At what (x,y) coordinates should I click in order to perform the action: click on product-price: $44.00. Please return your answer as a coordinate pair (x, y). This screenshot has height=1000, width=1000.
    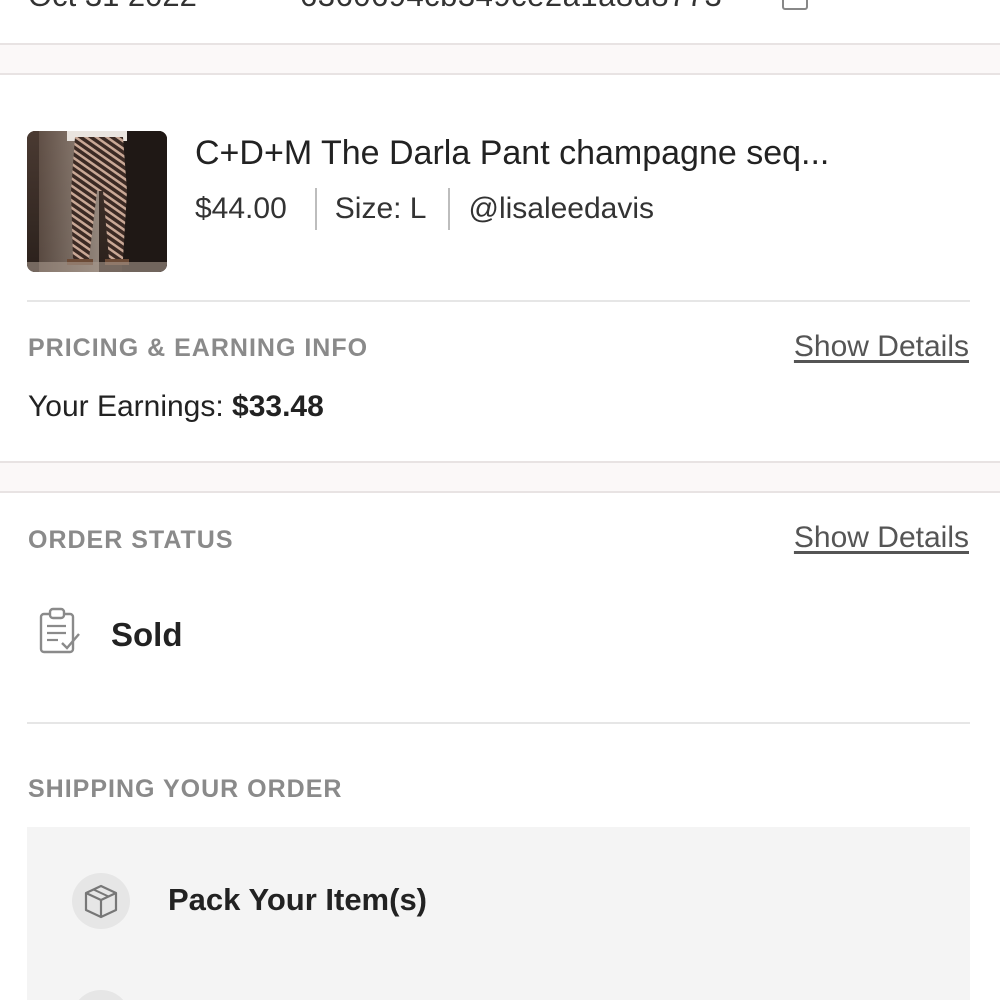
    Looking at the image, I should click on (241, 208).